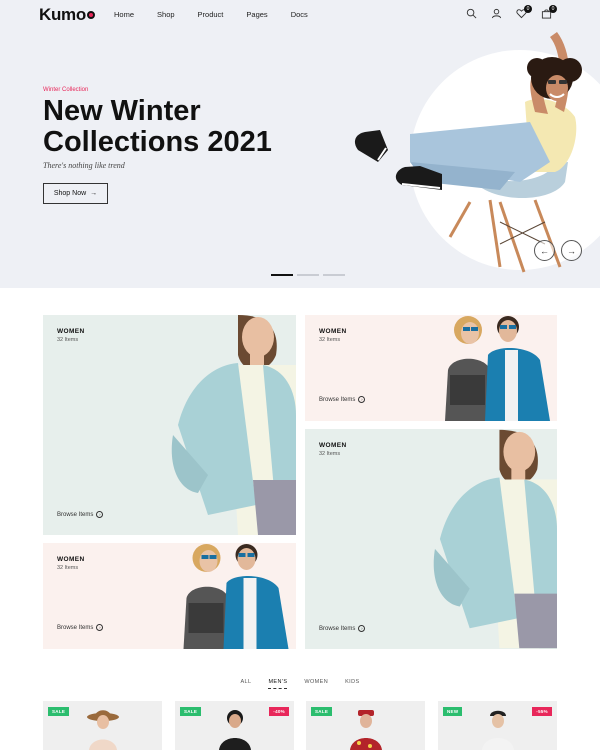 The image size is (600, 750). What do you see at coordinates (453, 711) in the screenshot?
I see `new-badge: NEW` at bounding box center [453, 711].